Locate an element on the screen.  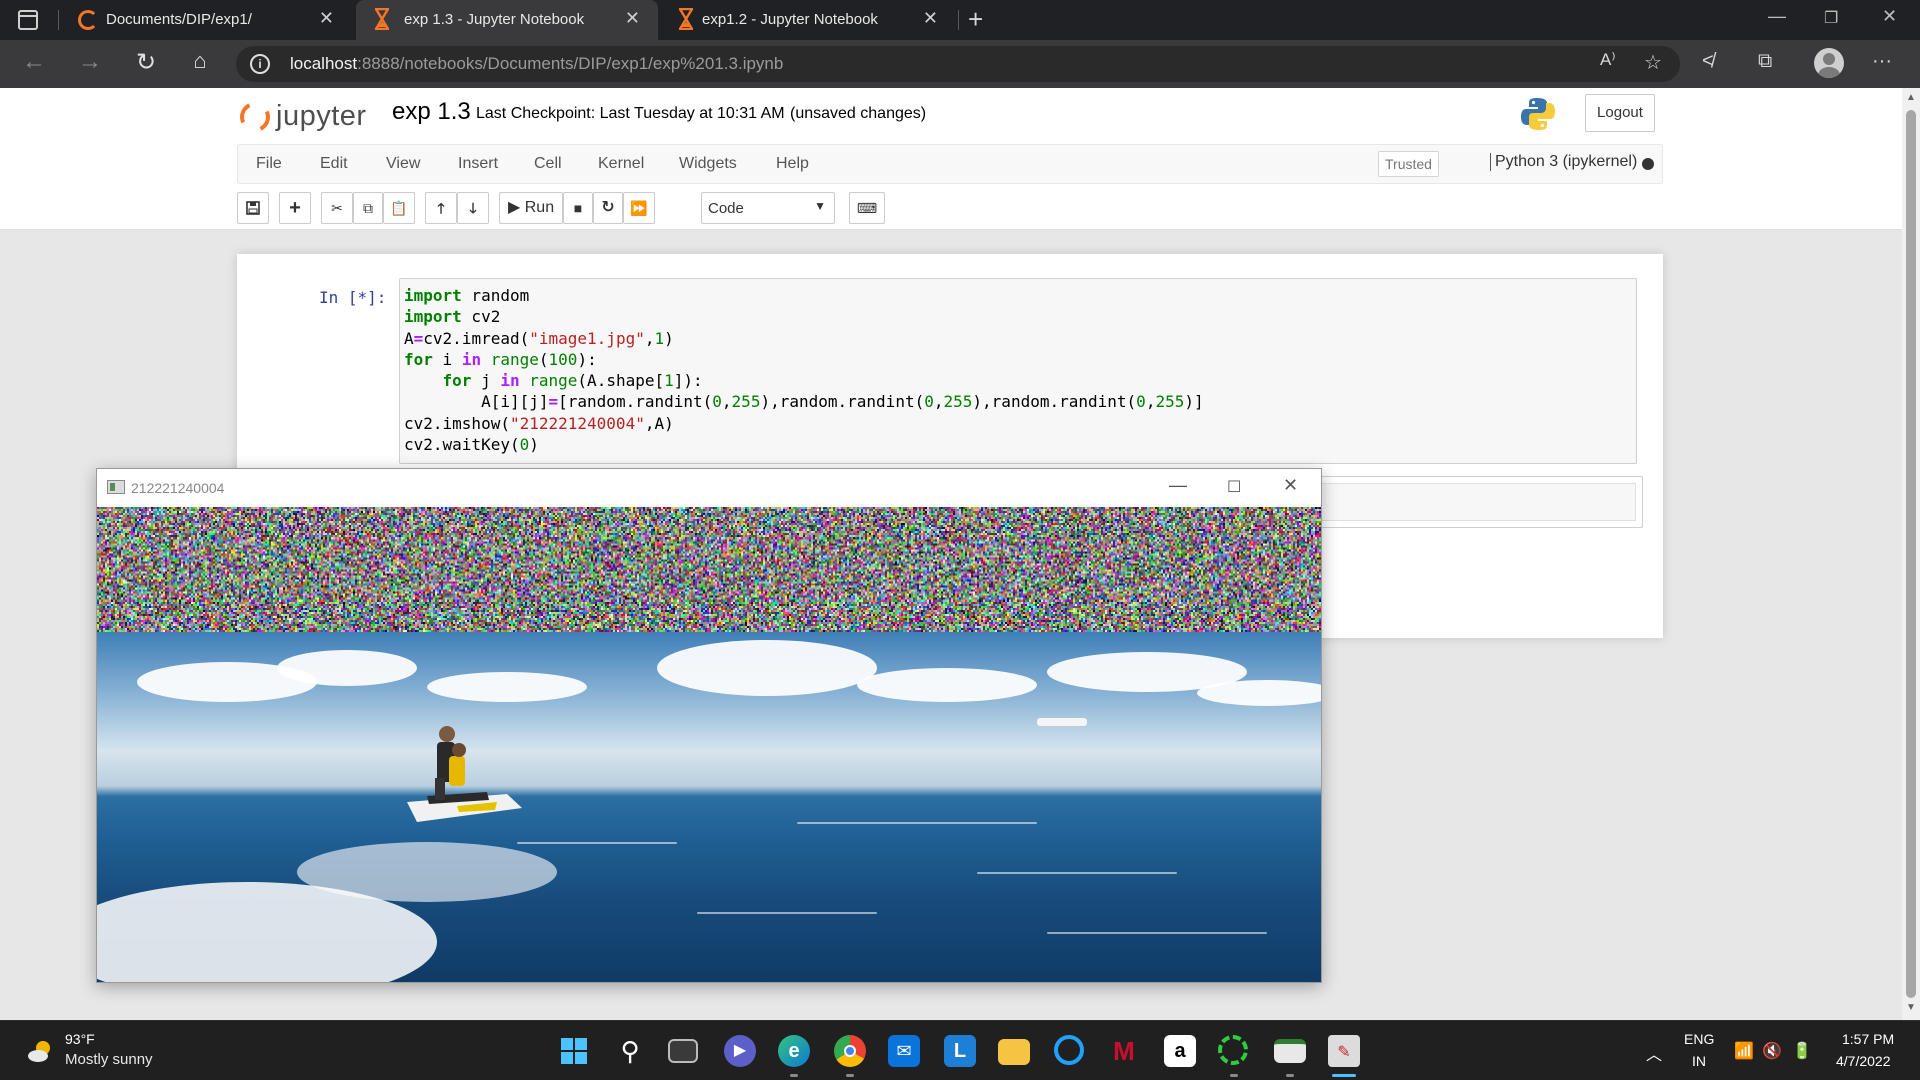
copy-button: ⧉ is located at coordinates (368, 208).